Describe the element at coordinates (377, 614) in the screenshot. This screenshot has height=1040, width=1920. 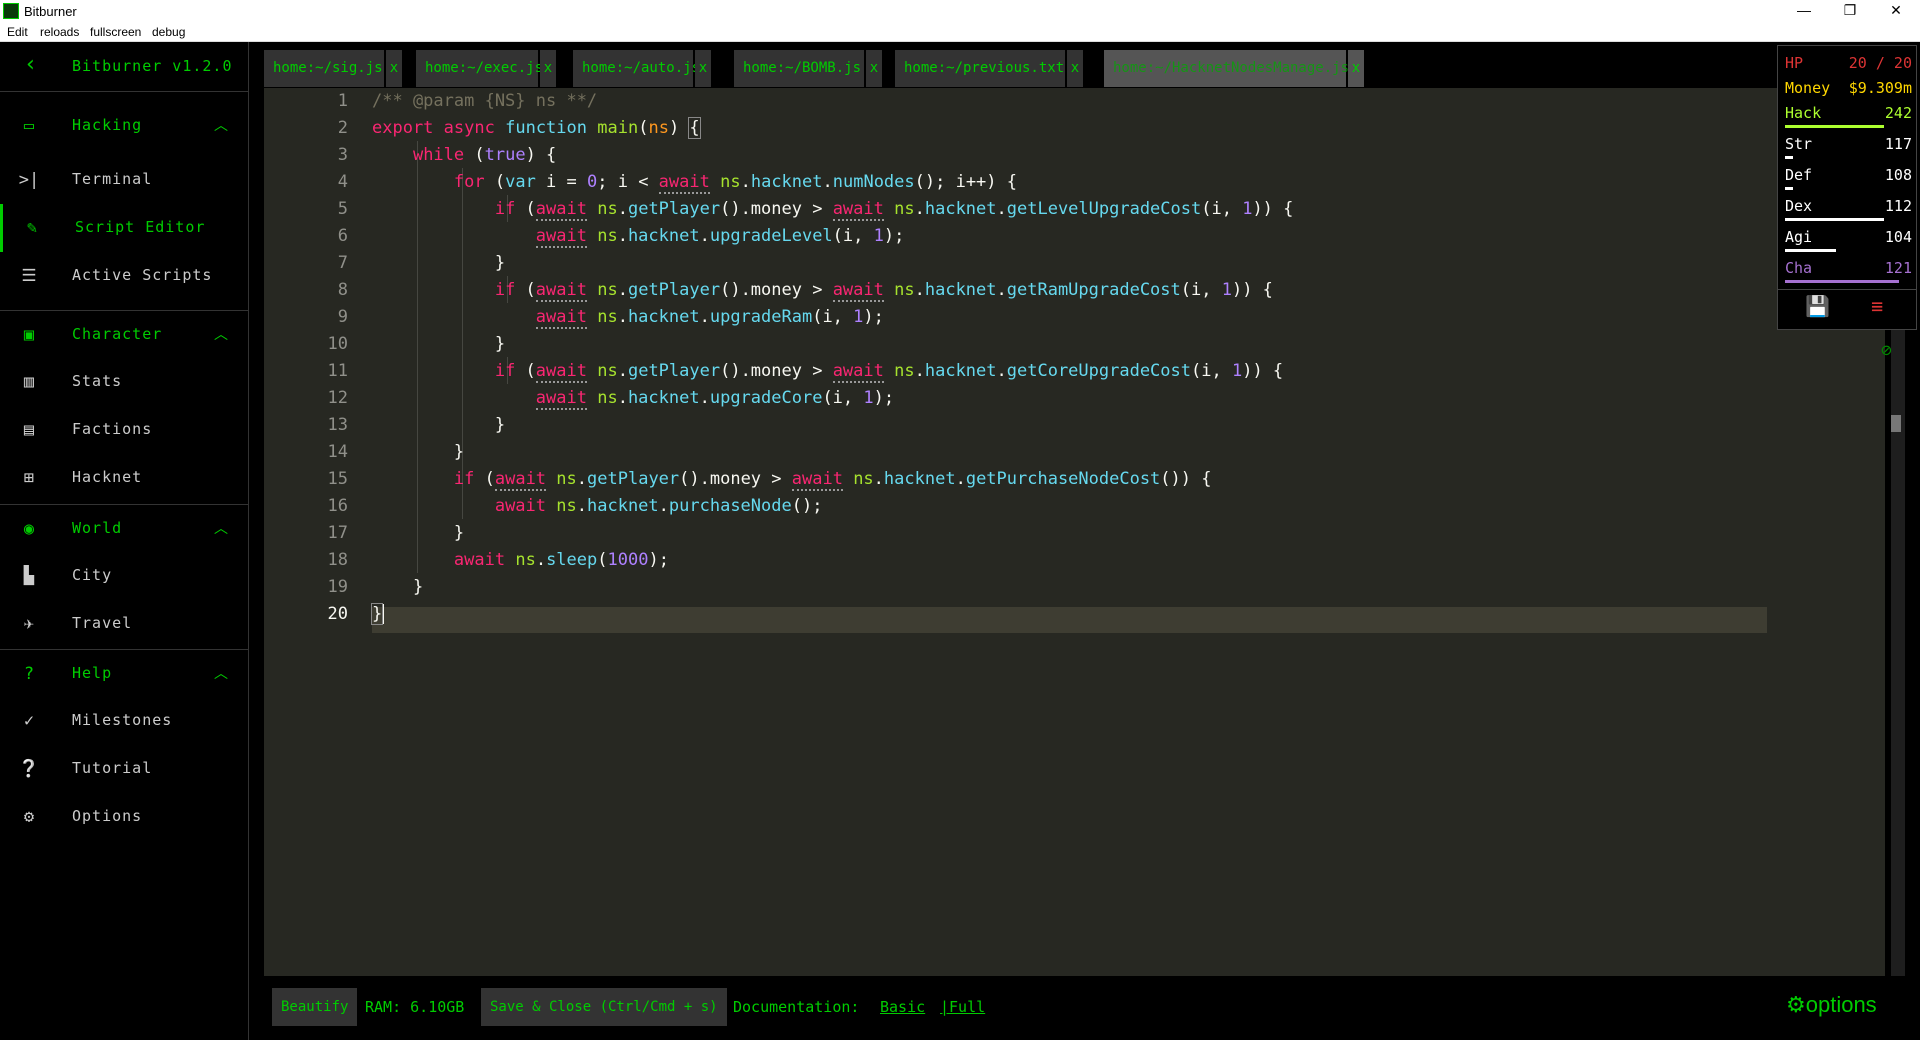
I see `code-line-20: }` at that location.